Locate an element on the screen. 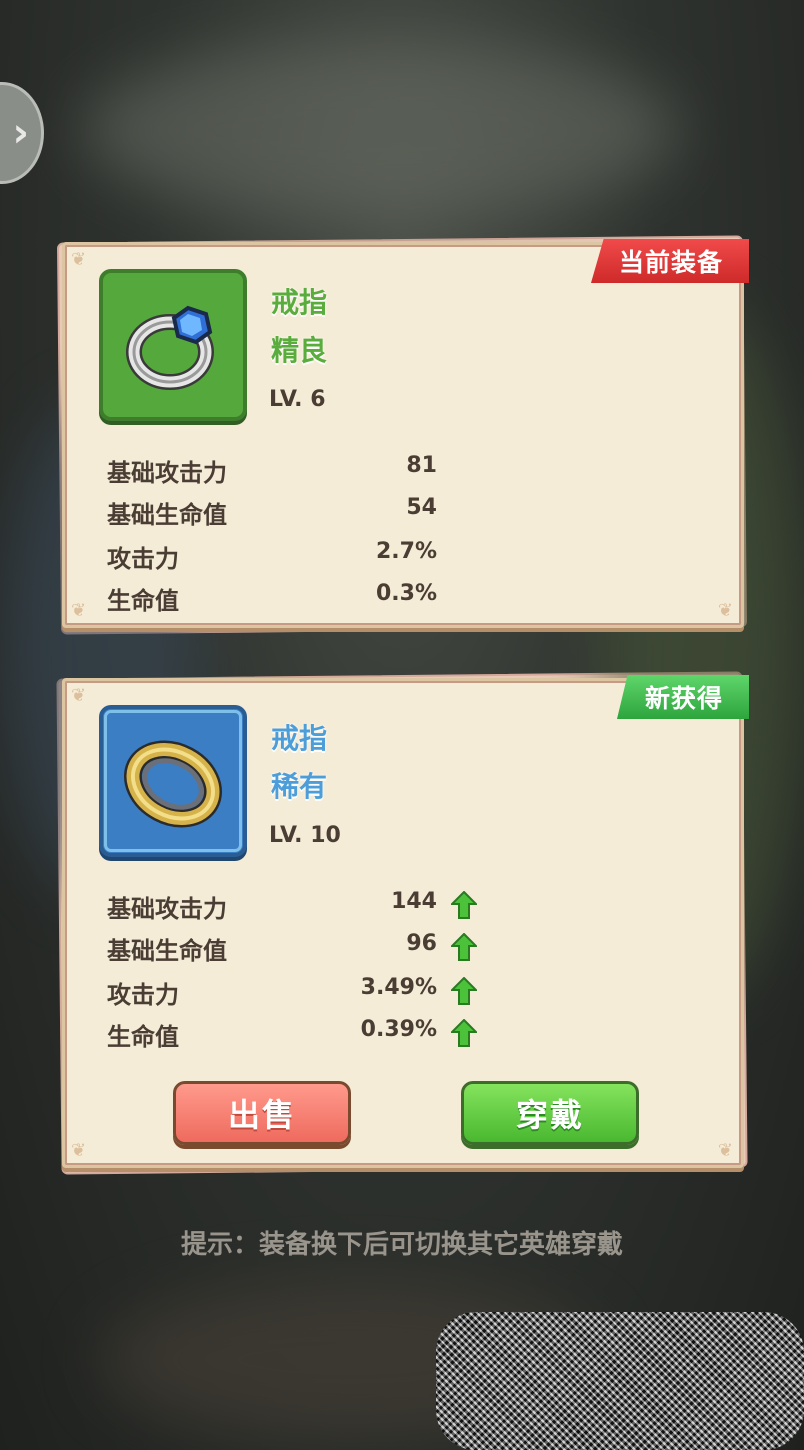 This screenshot has height=1450, width=804. stat-value: 96 is located at coordinates (421, 943).